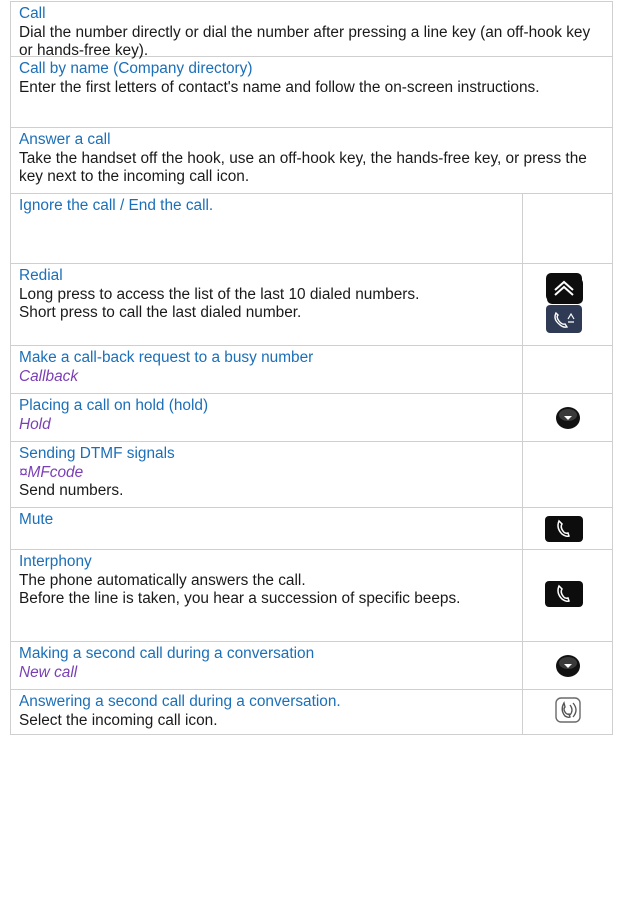  I want to click on row-description: Send numbers., so click(71, 490).